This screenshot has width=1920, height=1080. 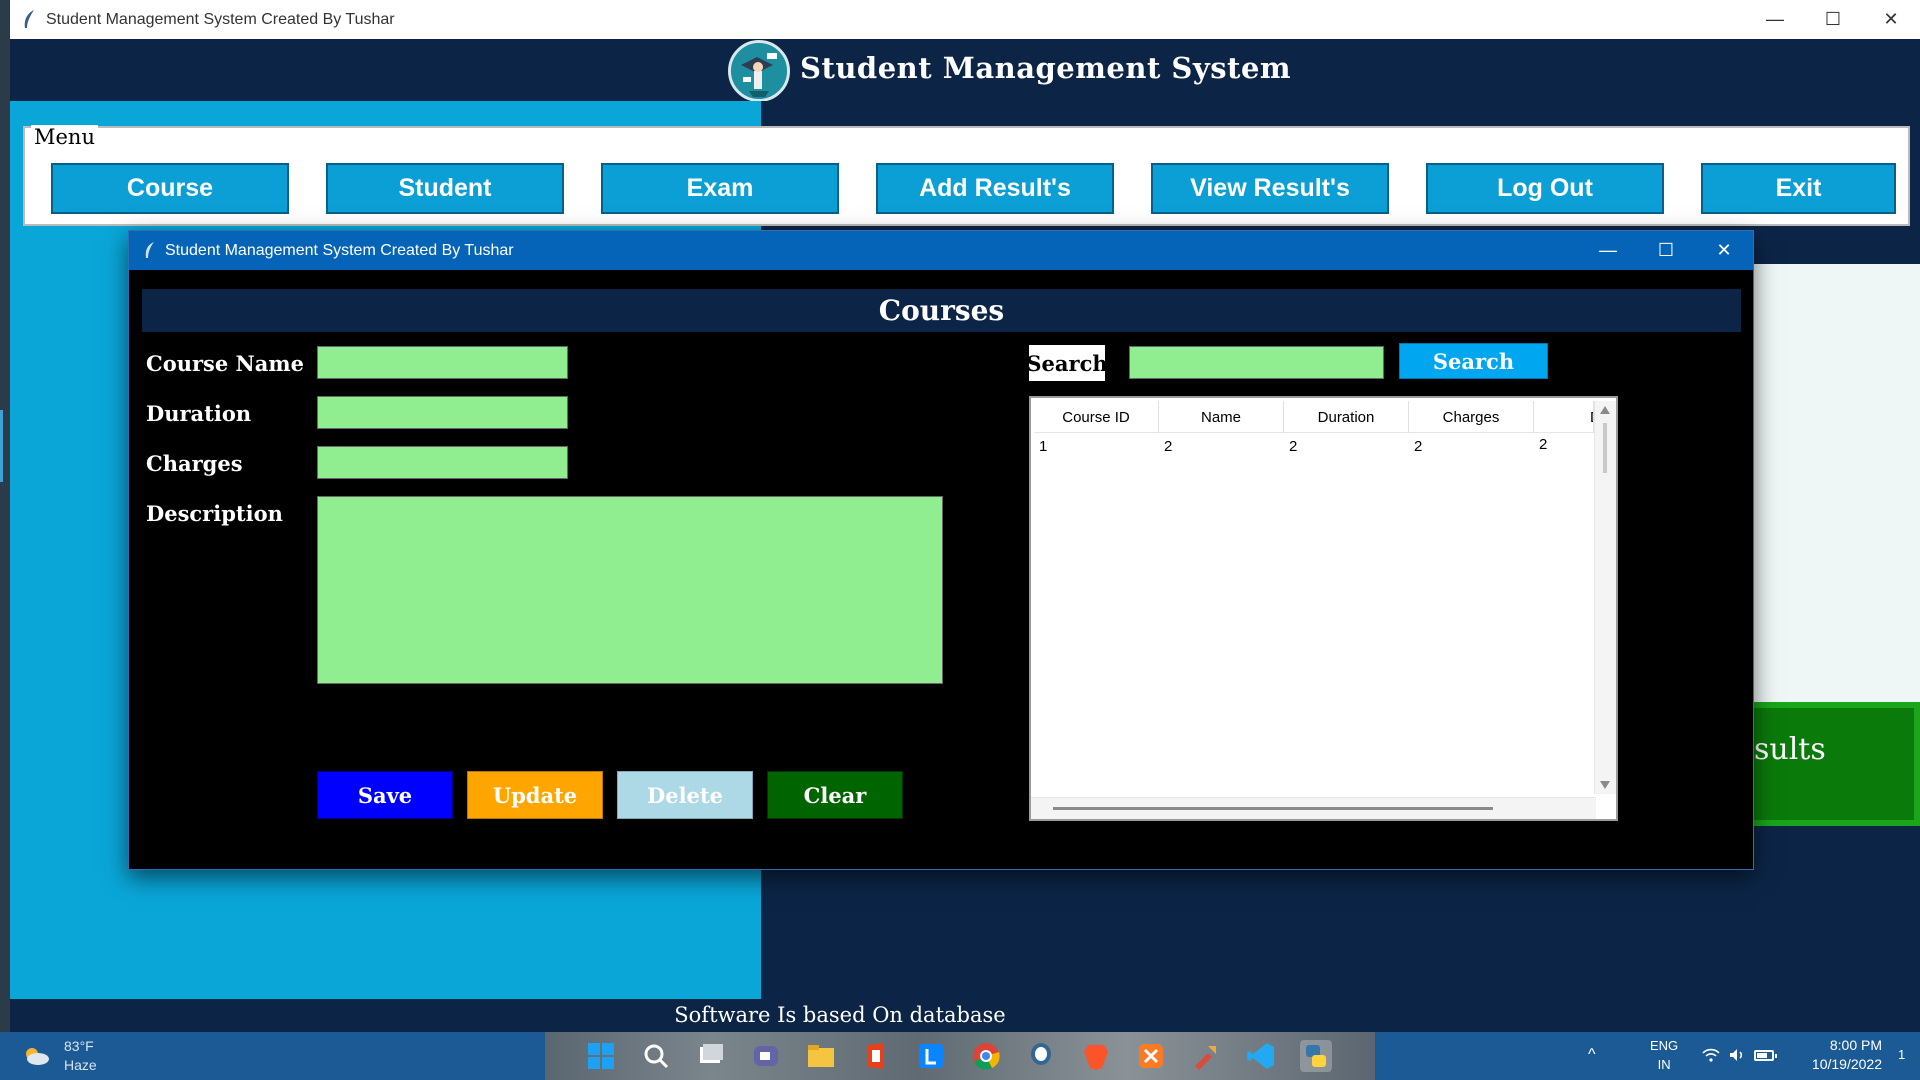 I want to click on horizontal-scrollbar, so click(x=1313, y=808).